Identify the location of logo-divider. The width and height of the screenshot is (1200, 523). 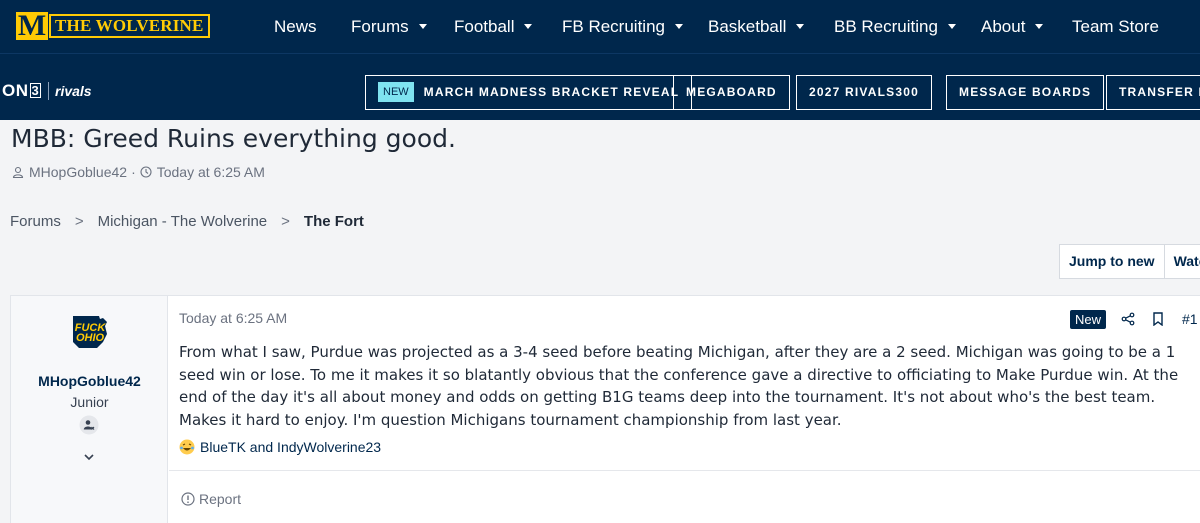
(48, 91).